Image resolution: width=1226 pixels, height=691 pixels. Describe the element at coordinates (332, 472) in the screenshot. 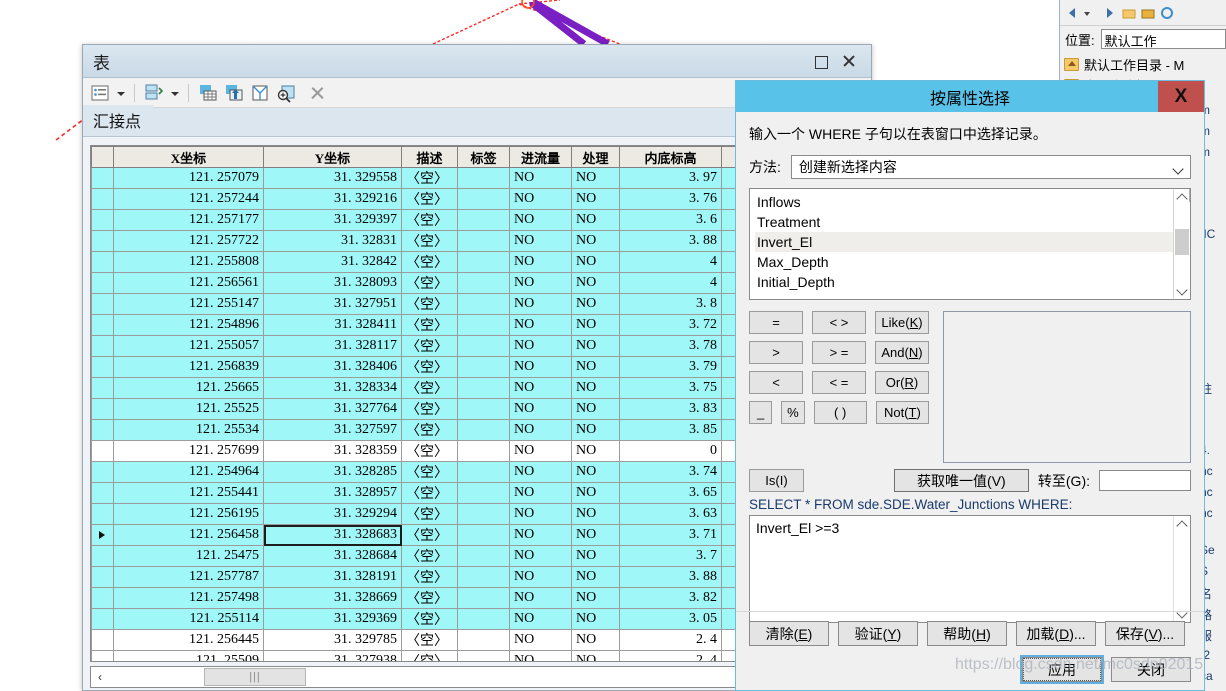

I see `table-cell: 31. 328285` at that location.